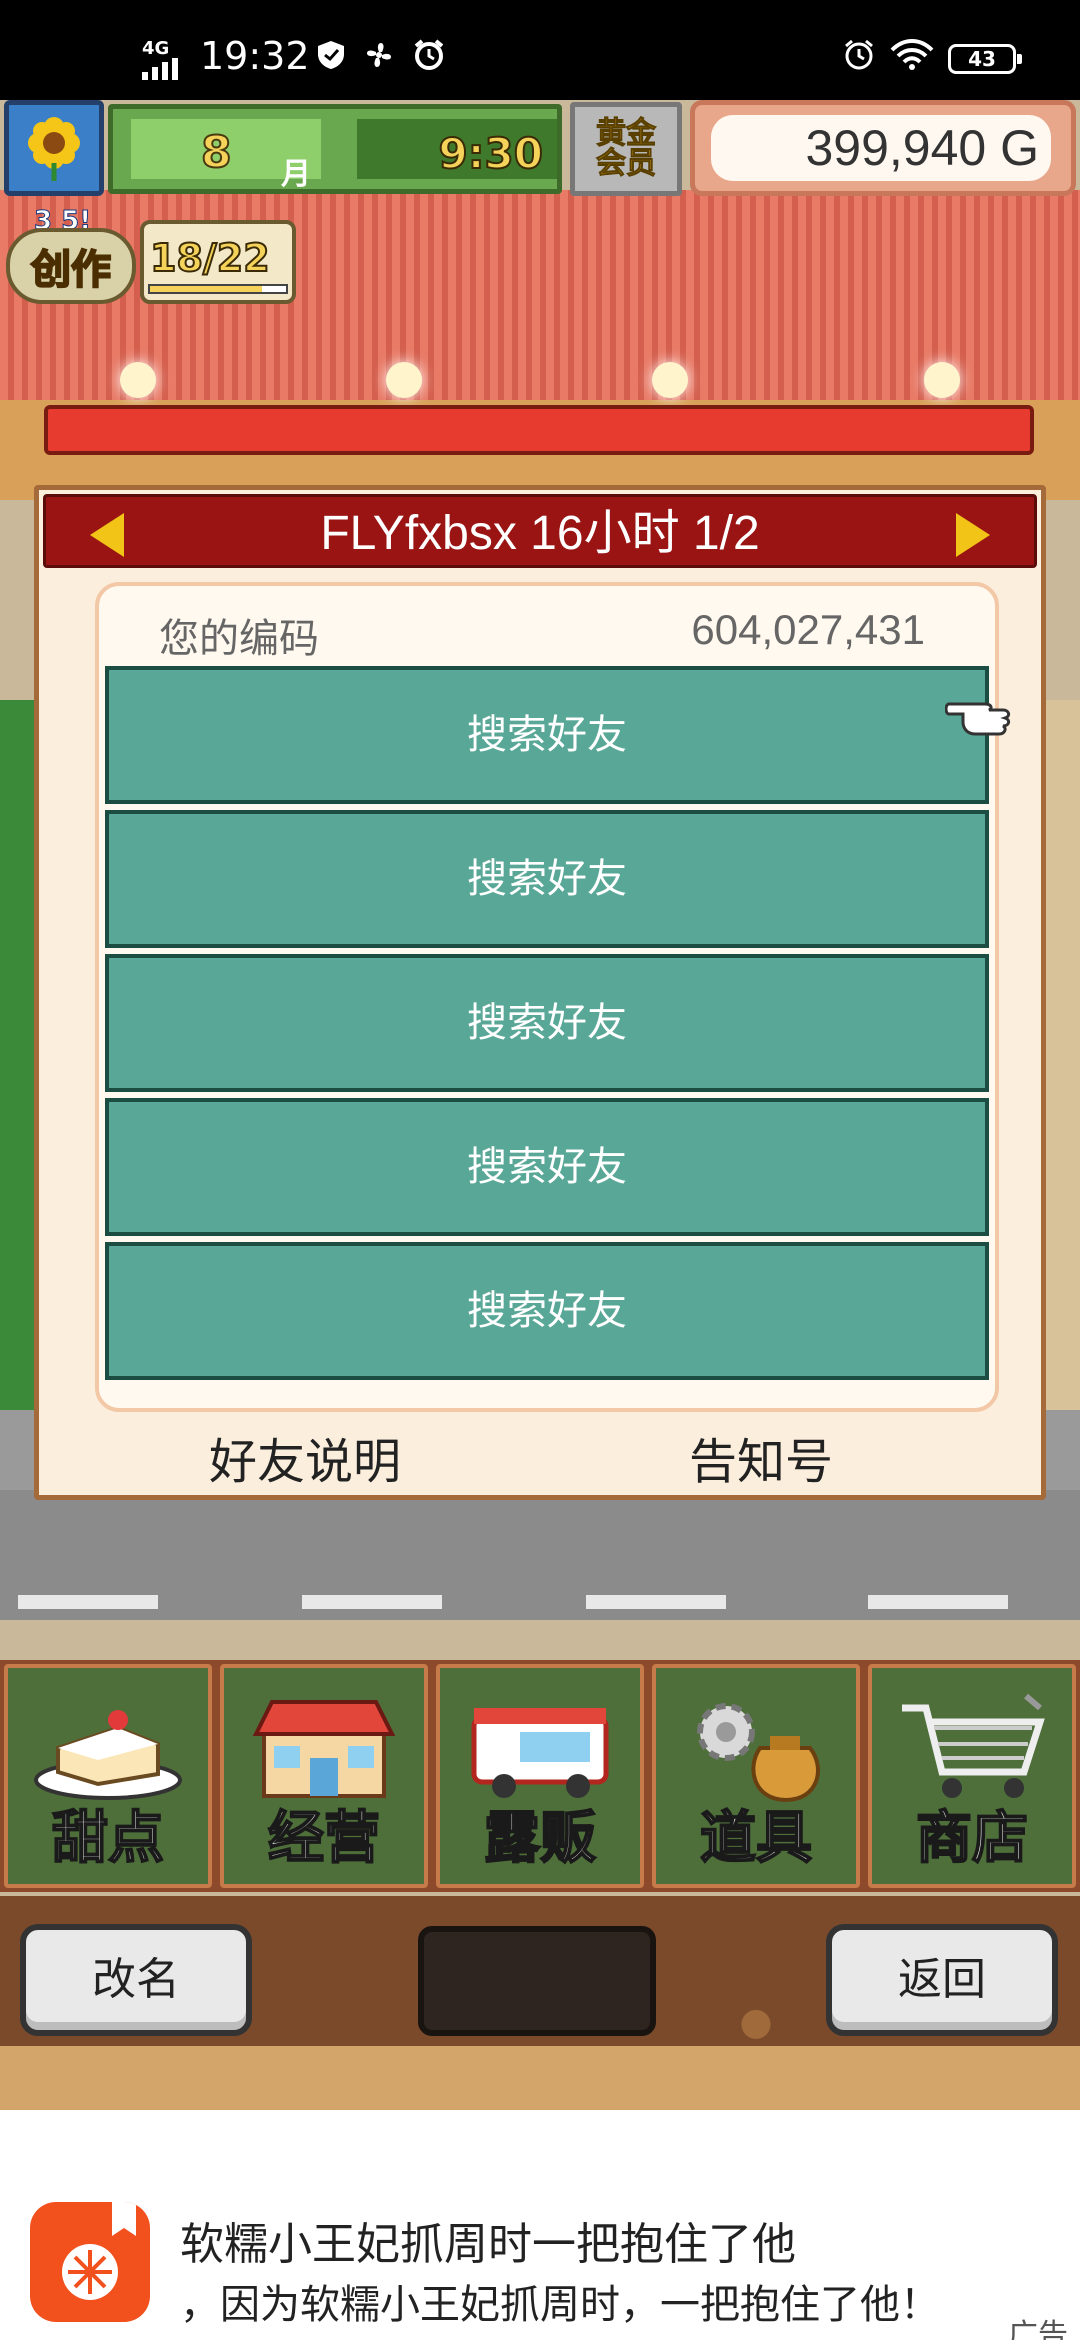 This screenshot has height=2340, width=1080. What do you see at coordinates (488, 2244) in the screenshot?
I see `ad-title: 软糯小王妃抓周时一把抱住了他` at bounding box center [488, 2244].